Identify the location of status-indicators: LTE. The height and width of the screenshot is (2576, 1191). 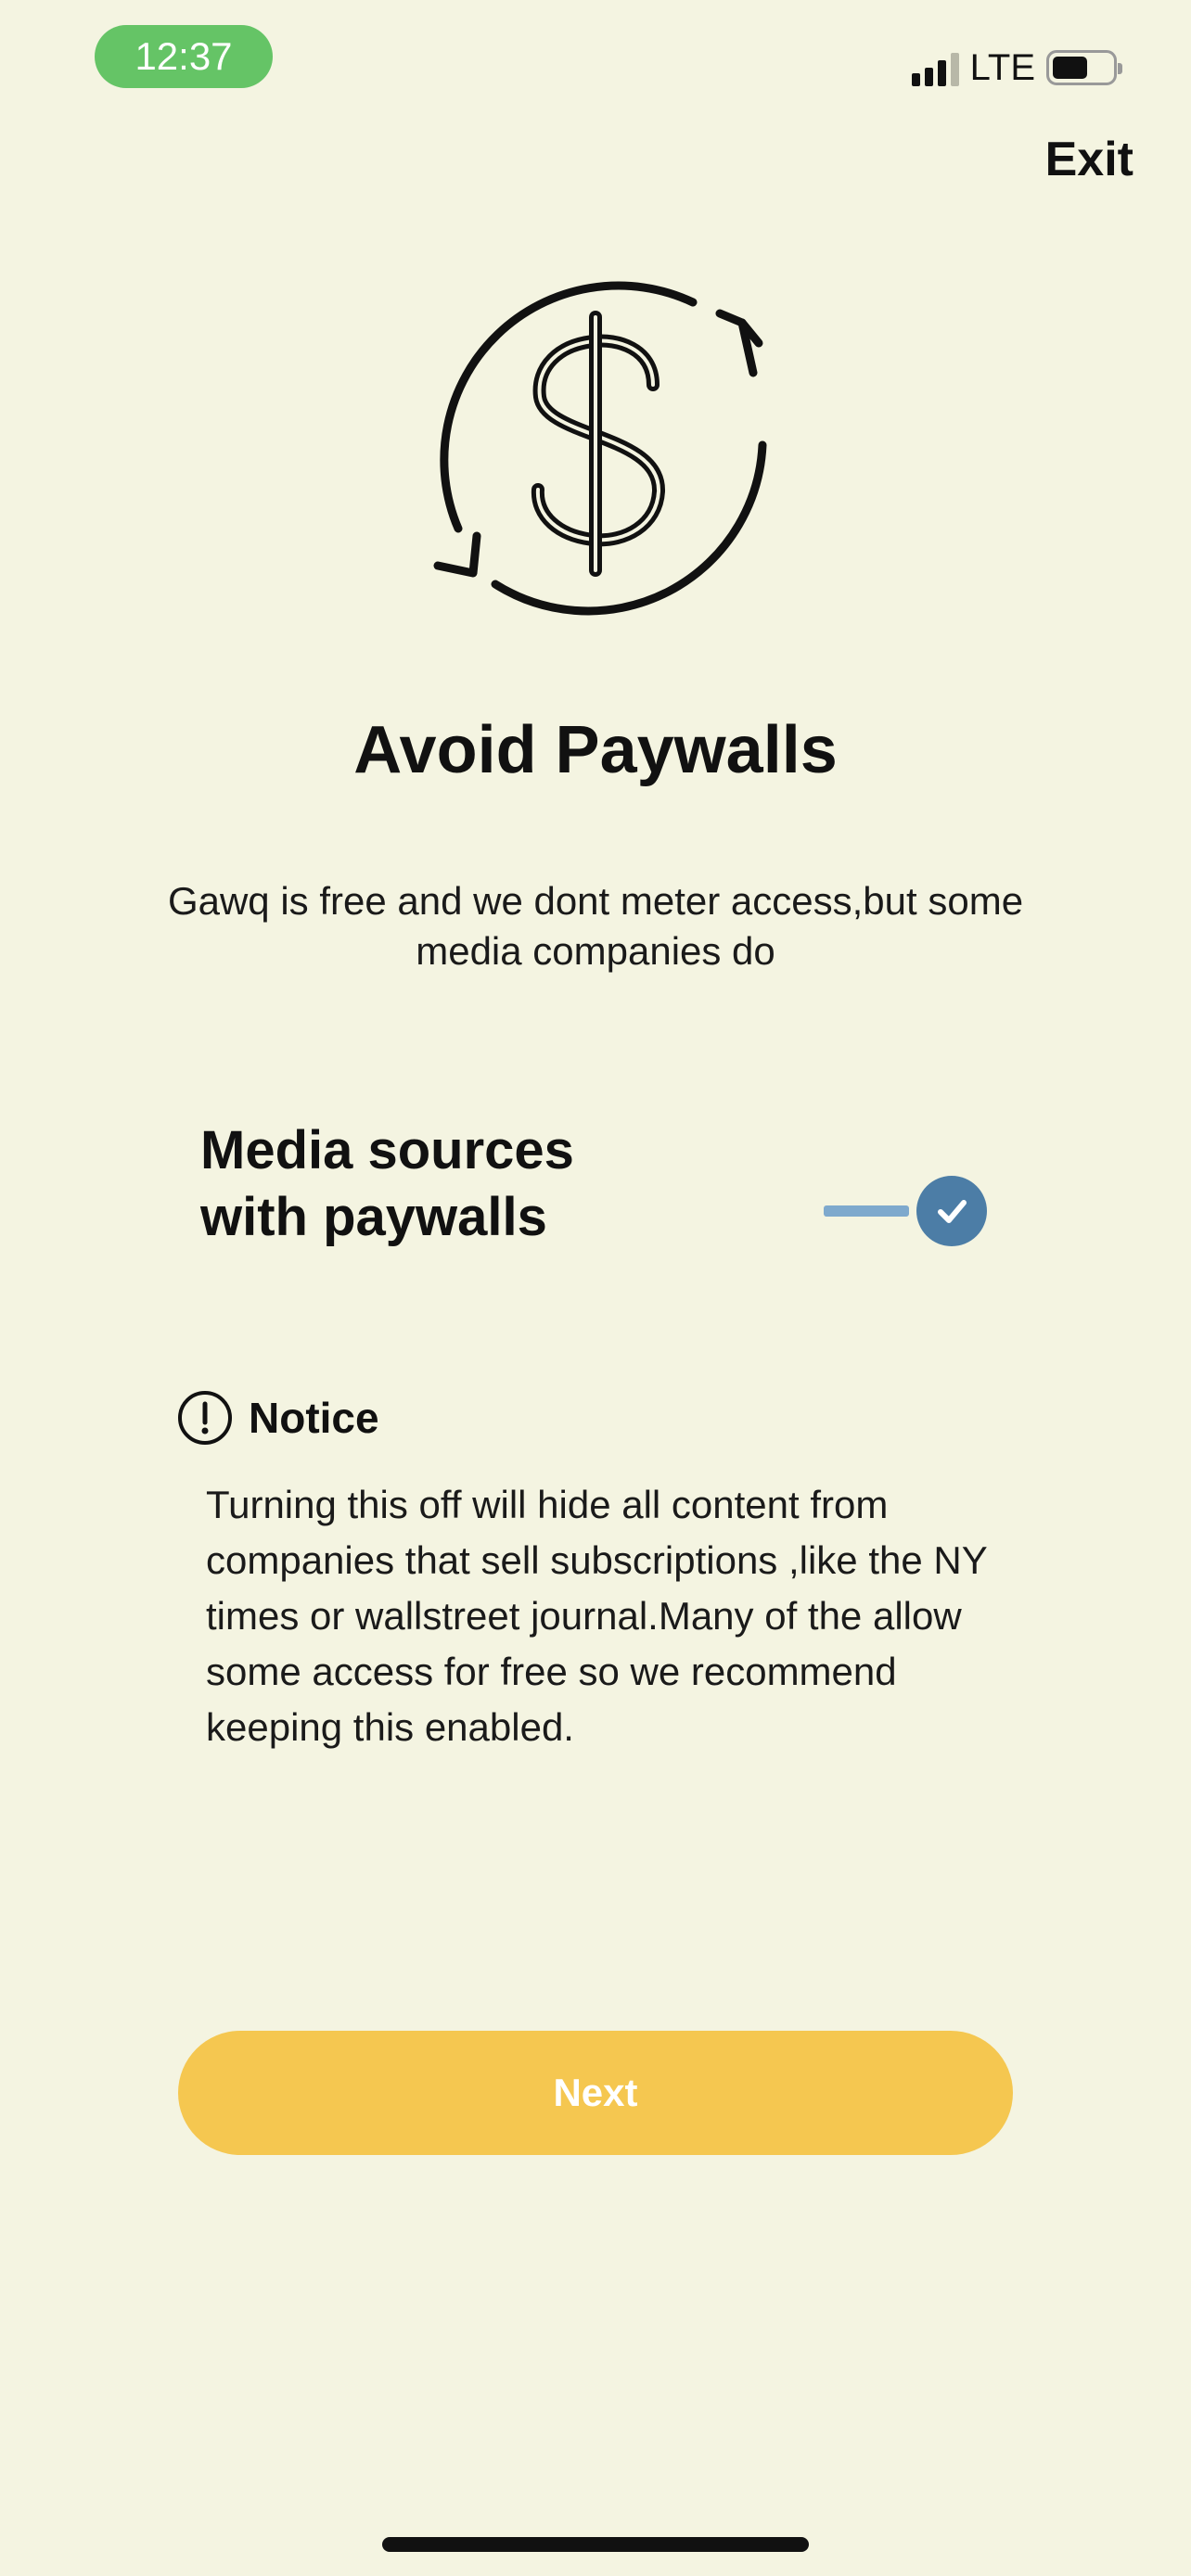
(1016, 68).